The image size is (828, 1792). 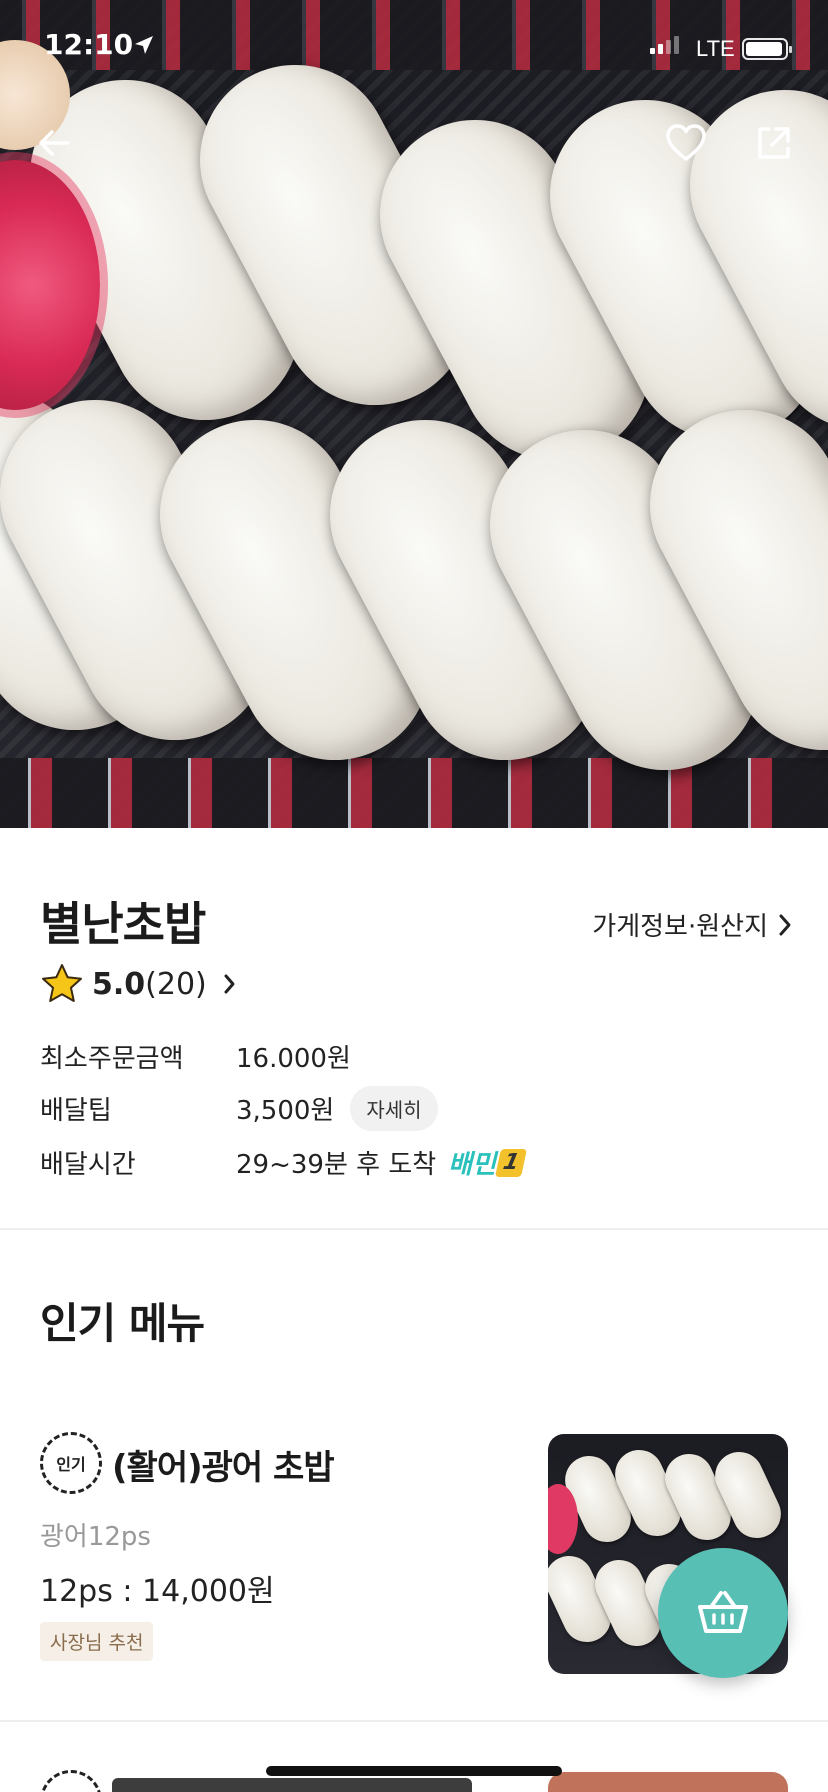 I want to click on popular-badge: 인기, so click(x=71, y=1463).